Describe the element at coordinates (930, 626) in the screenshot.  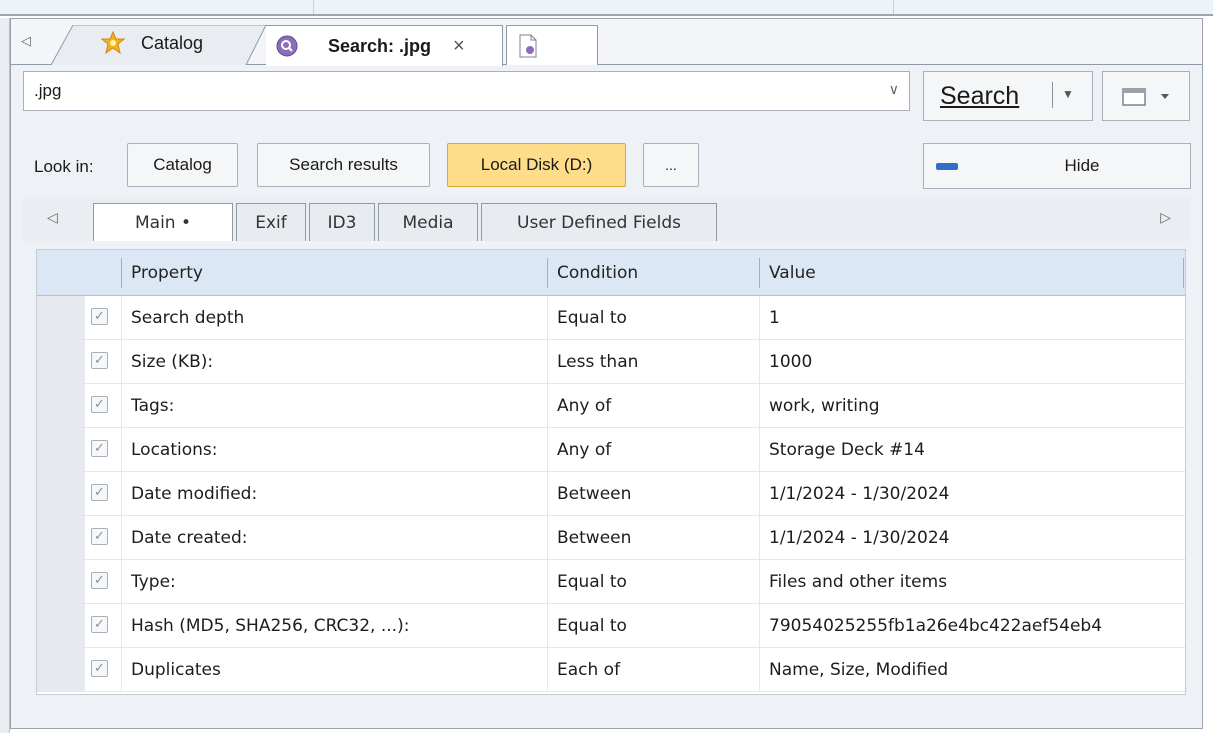
I see `cell-value: 79054025255fb1a26e4bc422aef54eb4` at that location.